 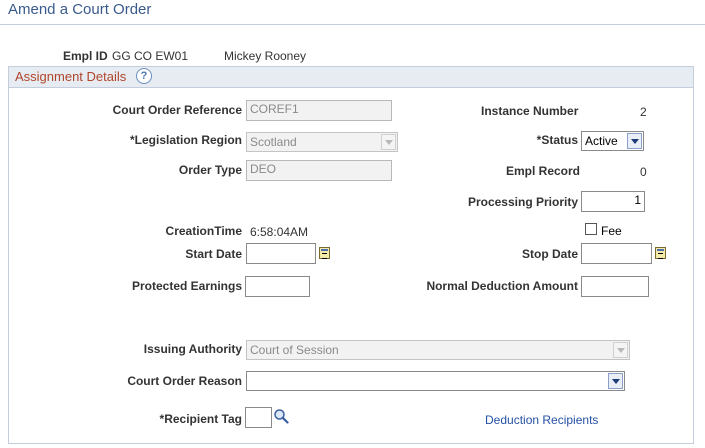 I want to click on recipient-tag-field, so click(x=258, y=417).